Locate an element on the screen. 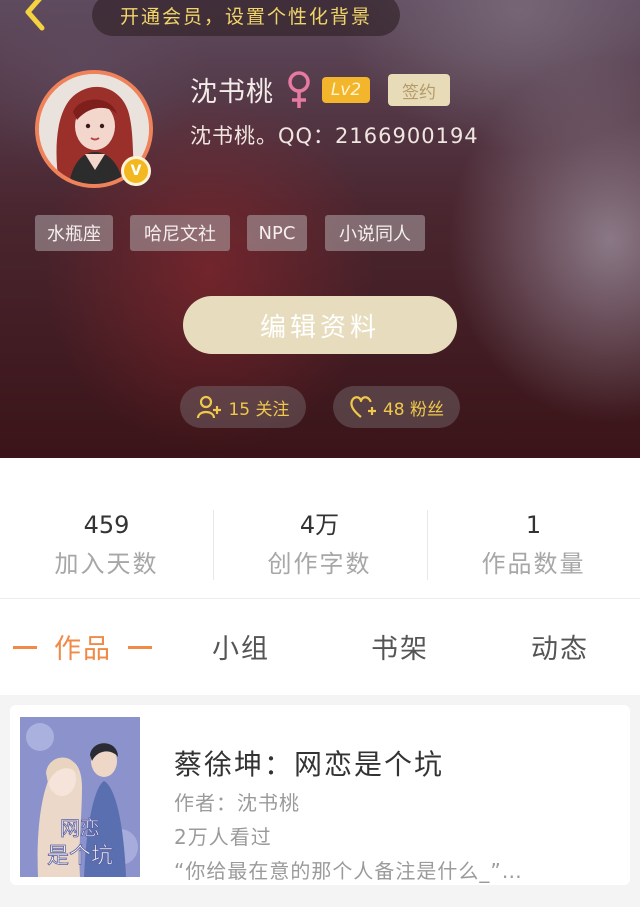 The width and height of the screenshot is (640, 907). work-cover: 网恋 是个坑 is located at coordinates (80, 797).